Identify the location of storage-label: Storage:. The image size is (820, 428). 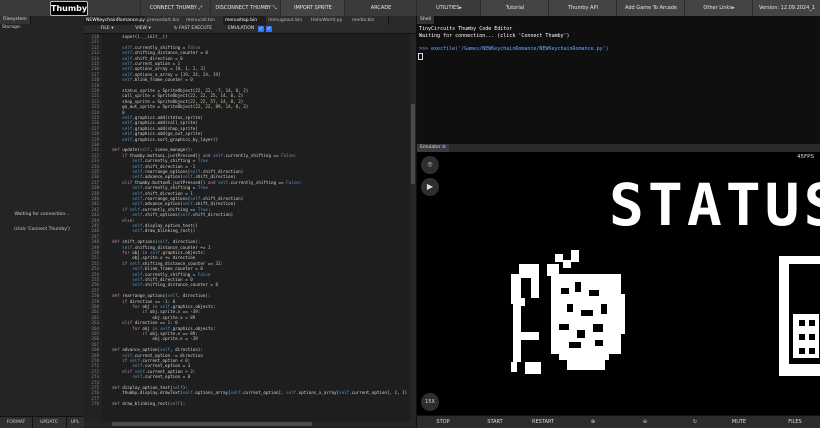
(12, 27).